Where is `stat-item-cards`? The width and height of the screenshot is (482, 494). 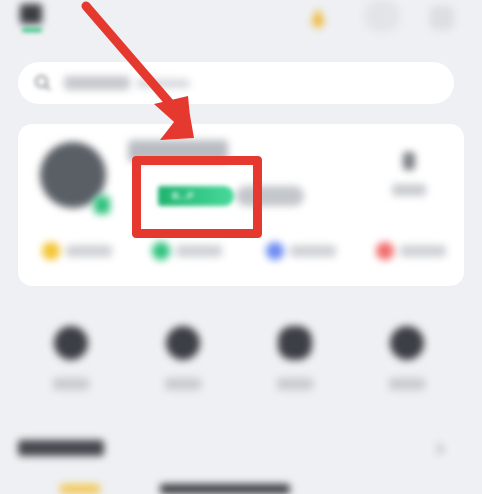 stat-item-cards is located at coordinates (411, 251).